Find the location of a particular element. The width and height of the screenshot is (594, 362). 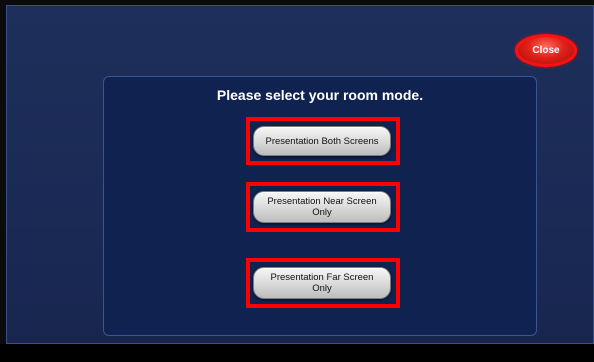

presentation-both-screens-button: Presentation Both Screens is located at coordinates (322, 141).